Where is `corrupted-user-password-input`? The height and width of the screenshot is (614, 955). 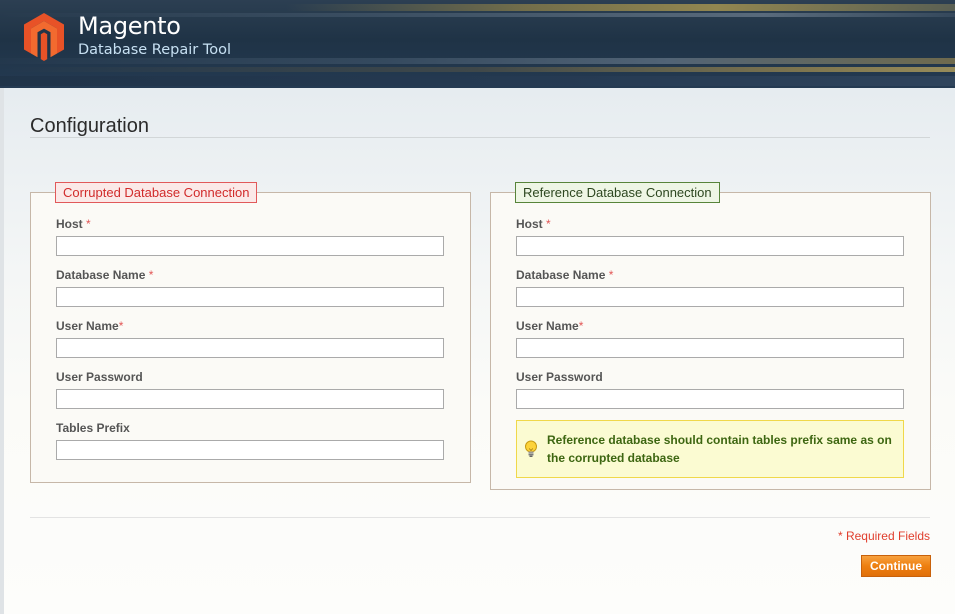 corrupted-user-password-input is located at coordinates (250, 399).